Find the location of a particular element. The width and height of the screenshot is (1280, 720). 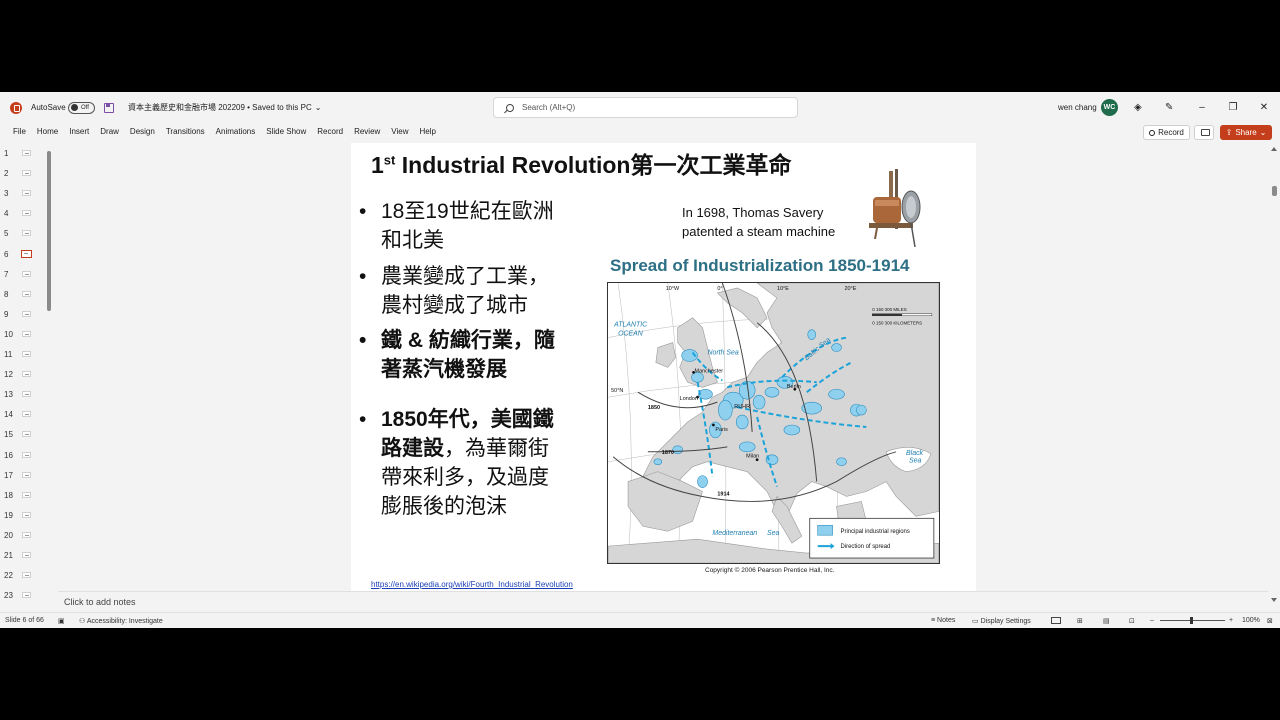

slide-number: 7 is located at coordinates (6, 274).